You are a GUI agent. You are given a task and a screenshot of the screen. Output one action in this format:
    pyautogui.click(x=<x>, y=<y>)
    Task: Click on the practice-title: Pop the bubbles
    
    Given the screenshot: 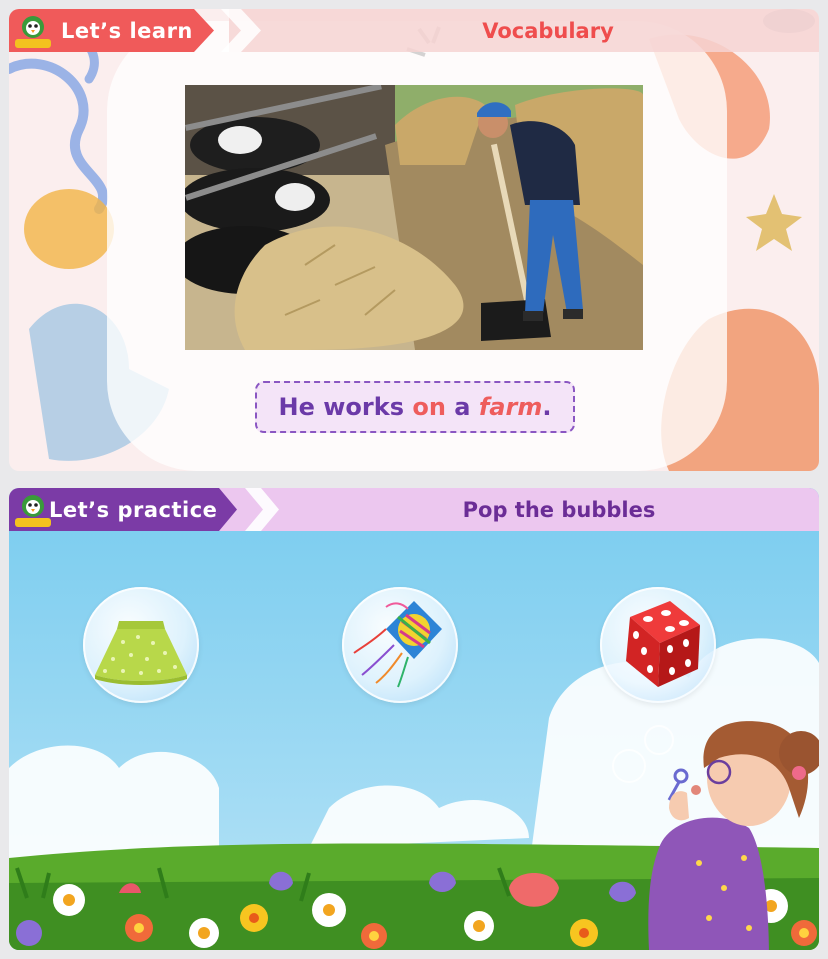 What is the action you would take?
    pyautogui.click(x=559, y=509)
    